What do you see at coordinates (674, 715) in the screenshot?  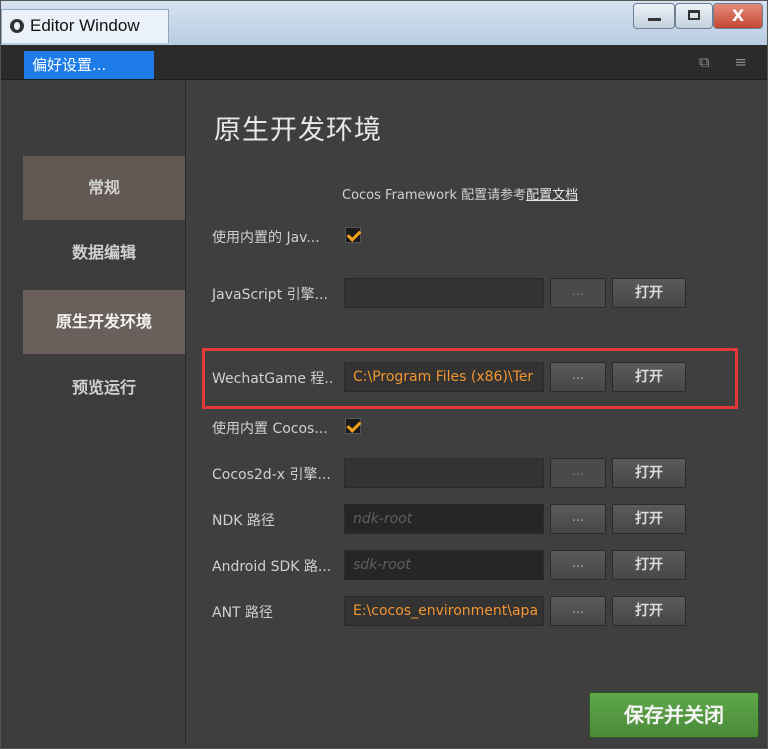 I see `save-and-close-button: 保存并关闭` at bounding box center [674, 715].